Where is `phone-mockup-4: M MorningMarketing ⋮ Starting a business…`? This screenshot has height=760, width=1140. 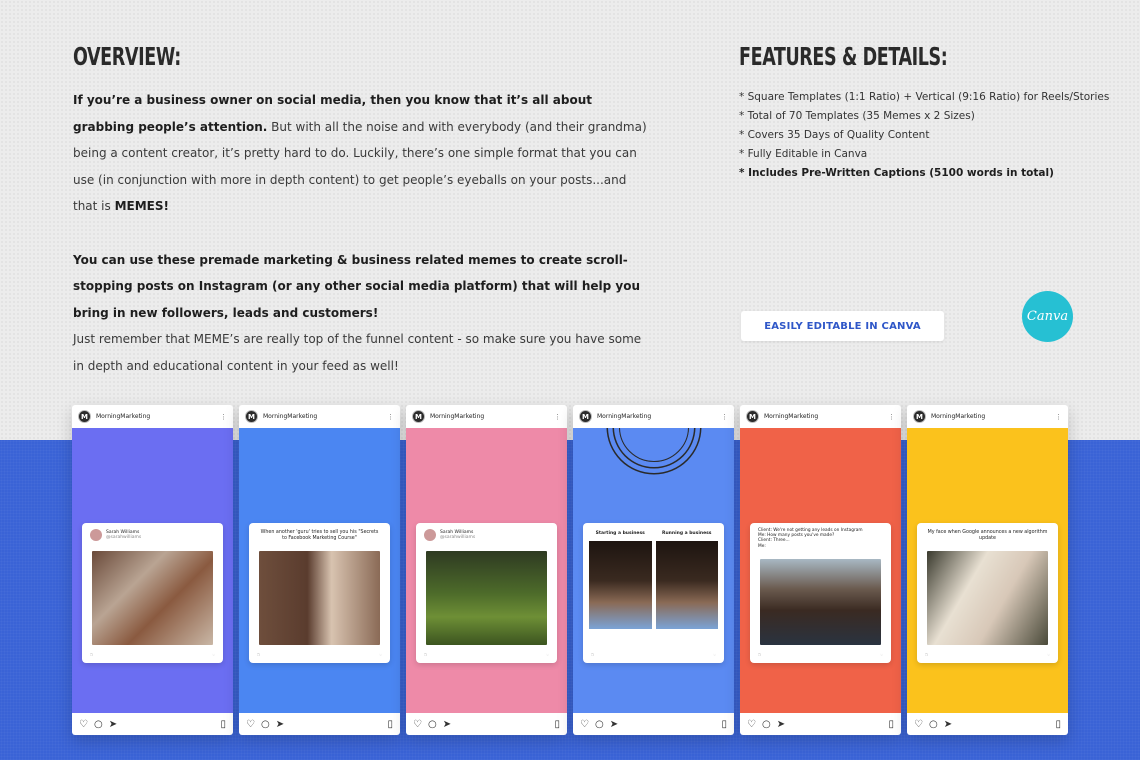
phone-mockup-4: M MorningMarketing ⋮ Starting a business… is located at coordinates (653, 570).